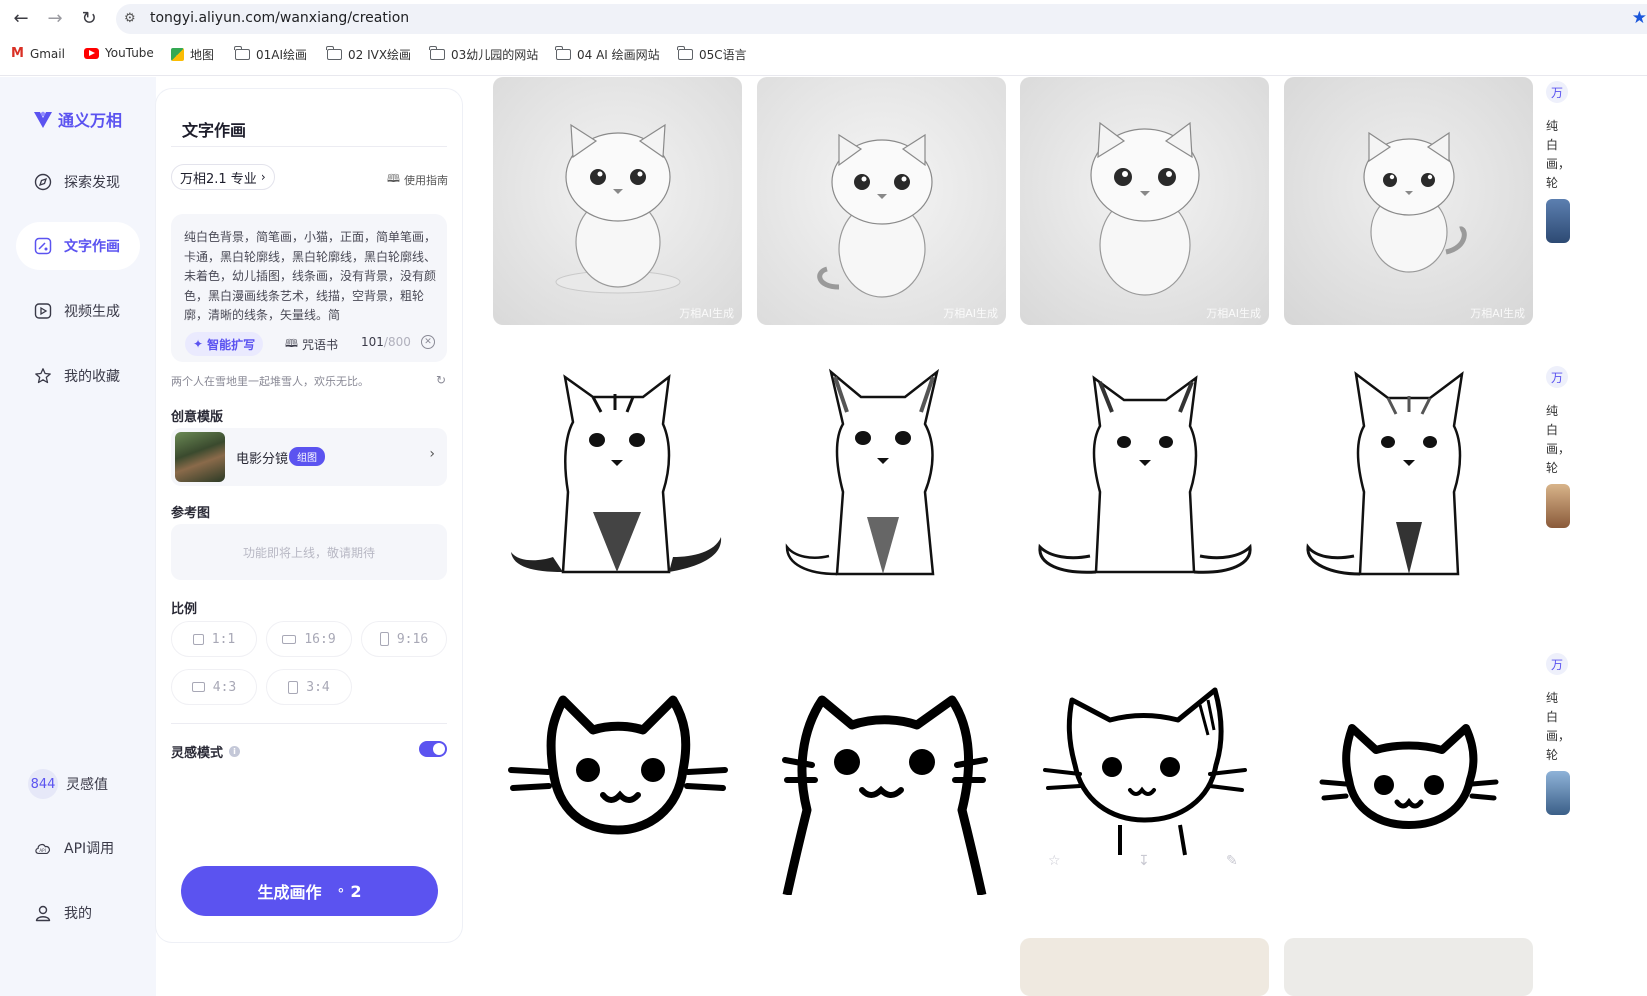 This screenshot has width=1647, height=996. What do you see at coordinates (404, 639) in the screenshot?
I see `ratio-option-9-16: 9:16` at bounding box center [404, 639].